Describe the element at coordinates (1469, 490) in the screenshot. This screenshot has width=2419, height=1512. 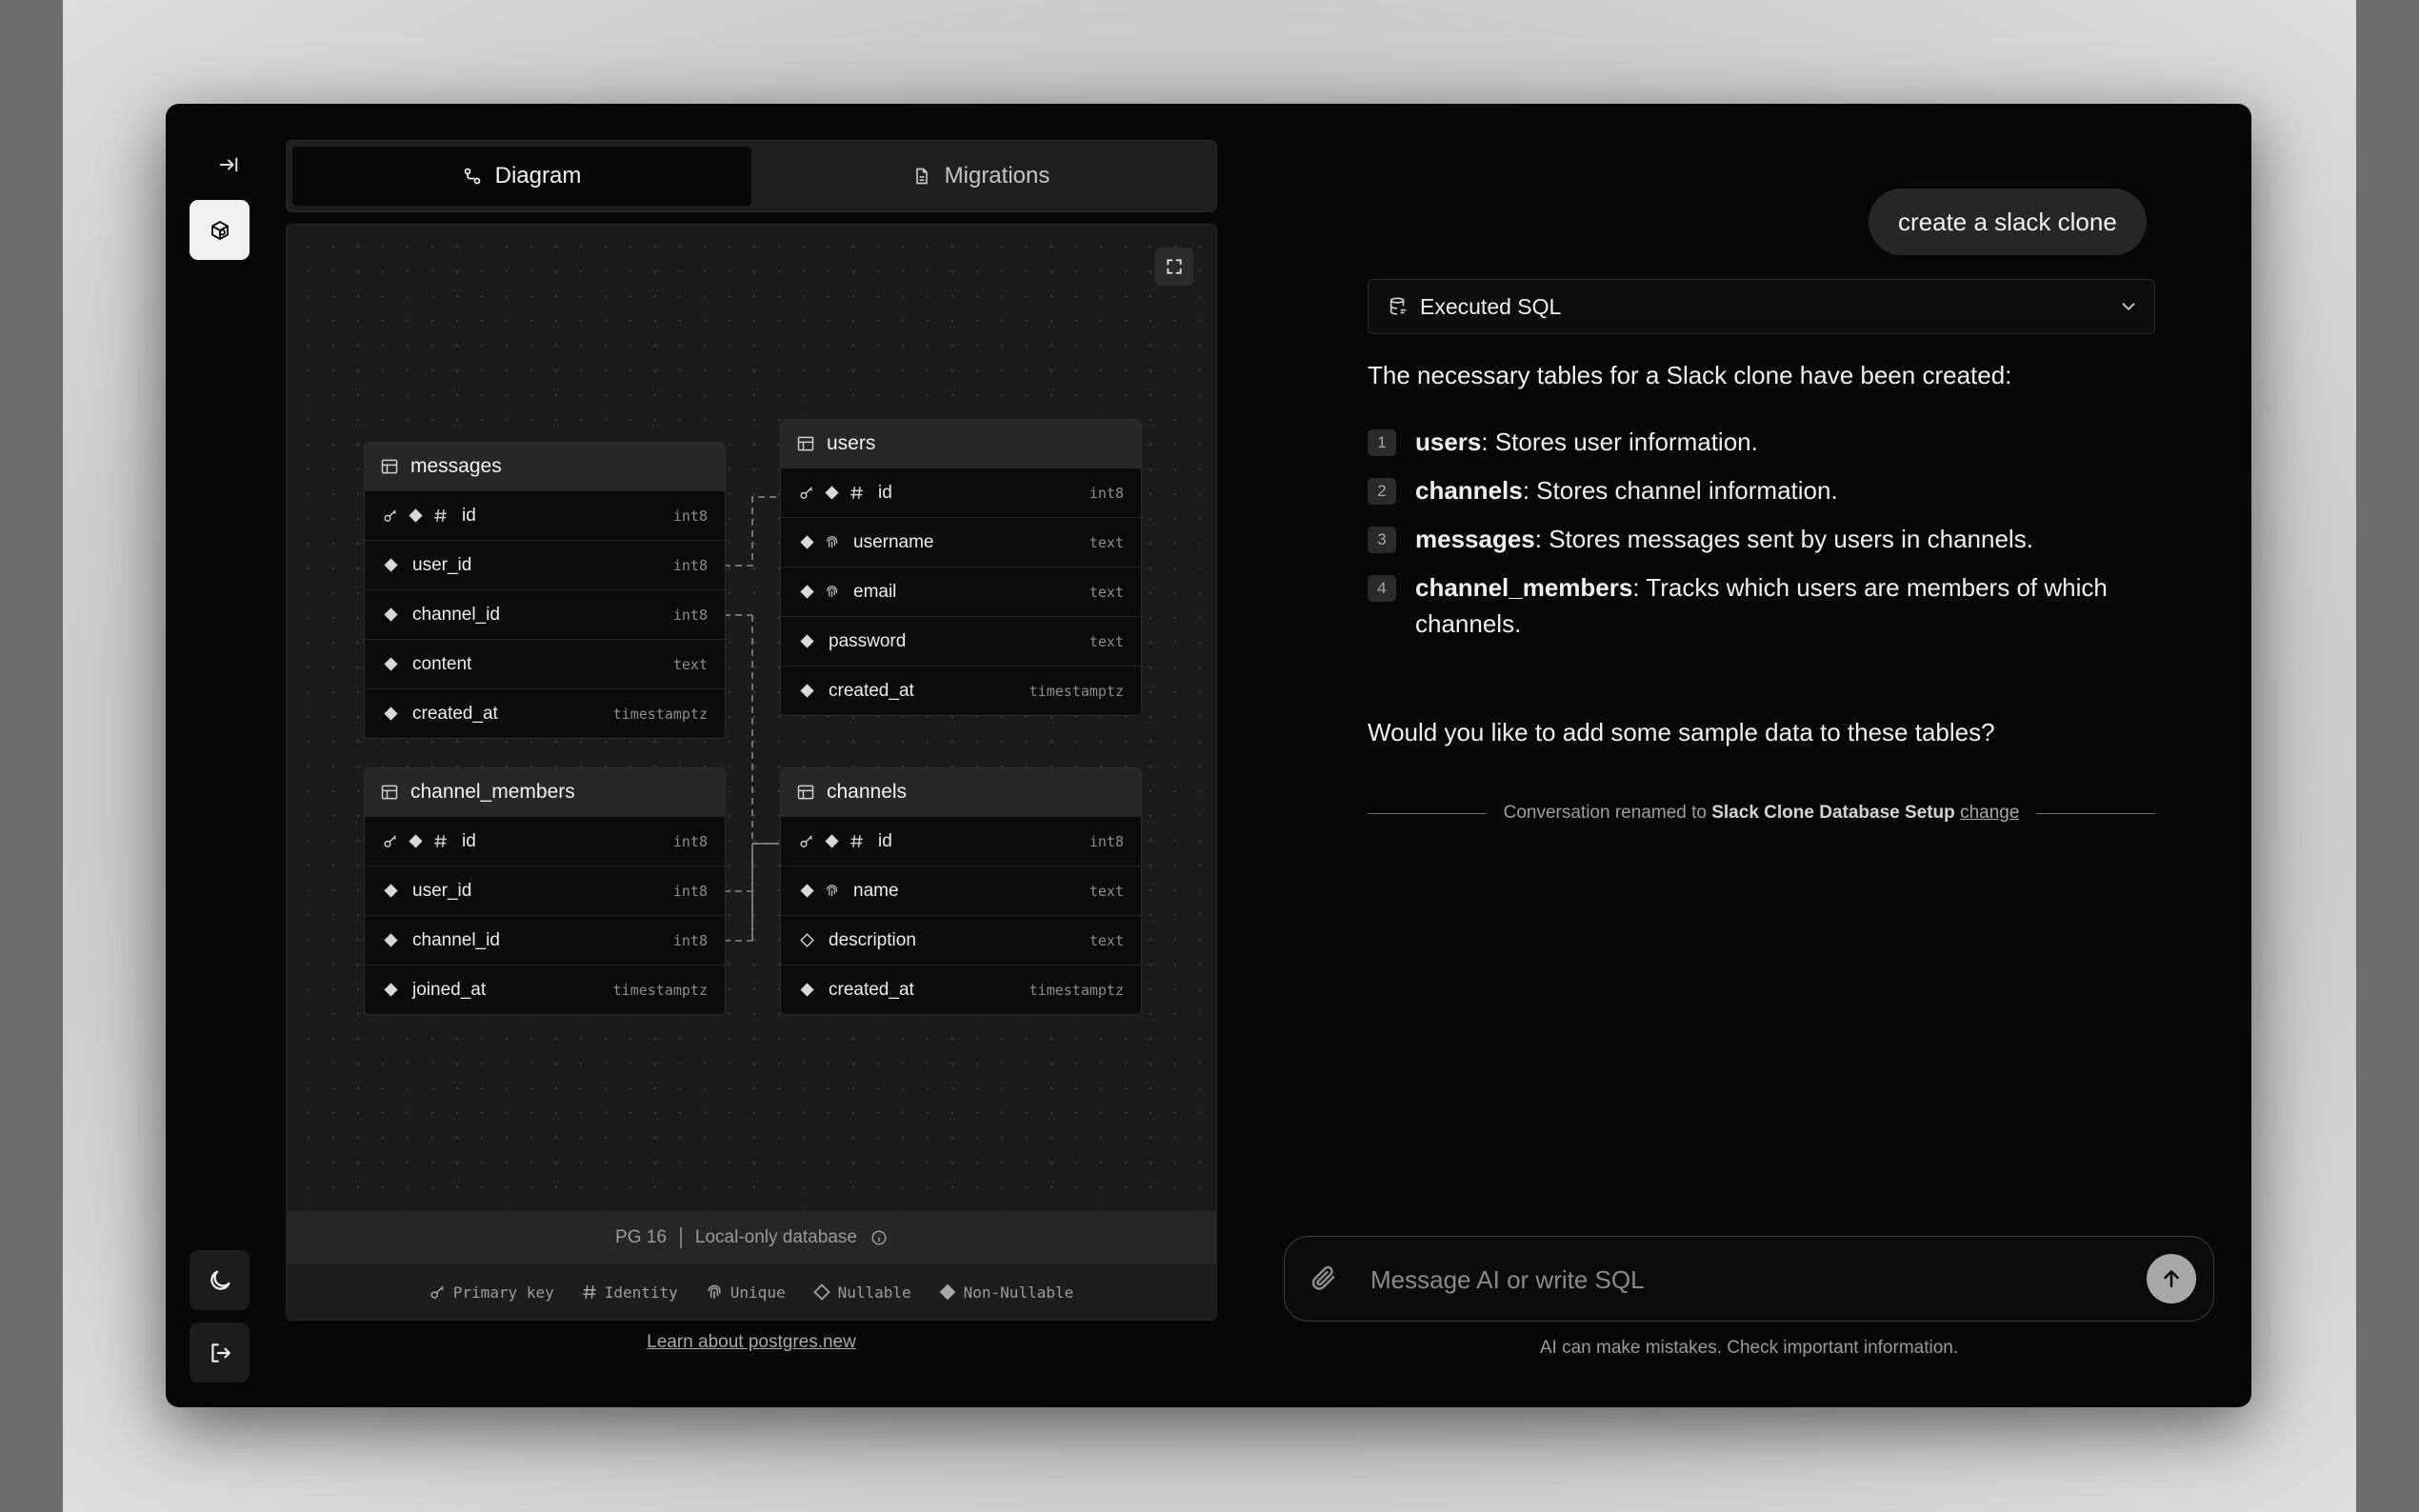
I see `list-item-name: channels` at that location.